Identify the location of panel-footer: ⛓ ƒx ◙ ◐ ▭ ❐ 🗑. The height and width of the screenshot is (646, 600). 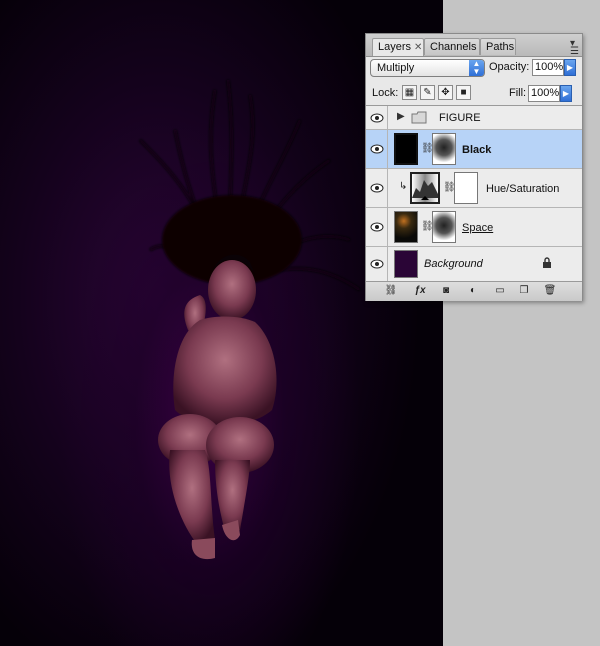
(474, 291).